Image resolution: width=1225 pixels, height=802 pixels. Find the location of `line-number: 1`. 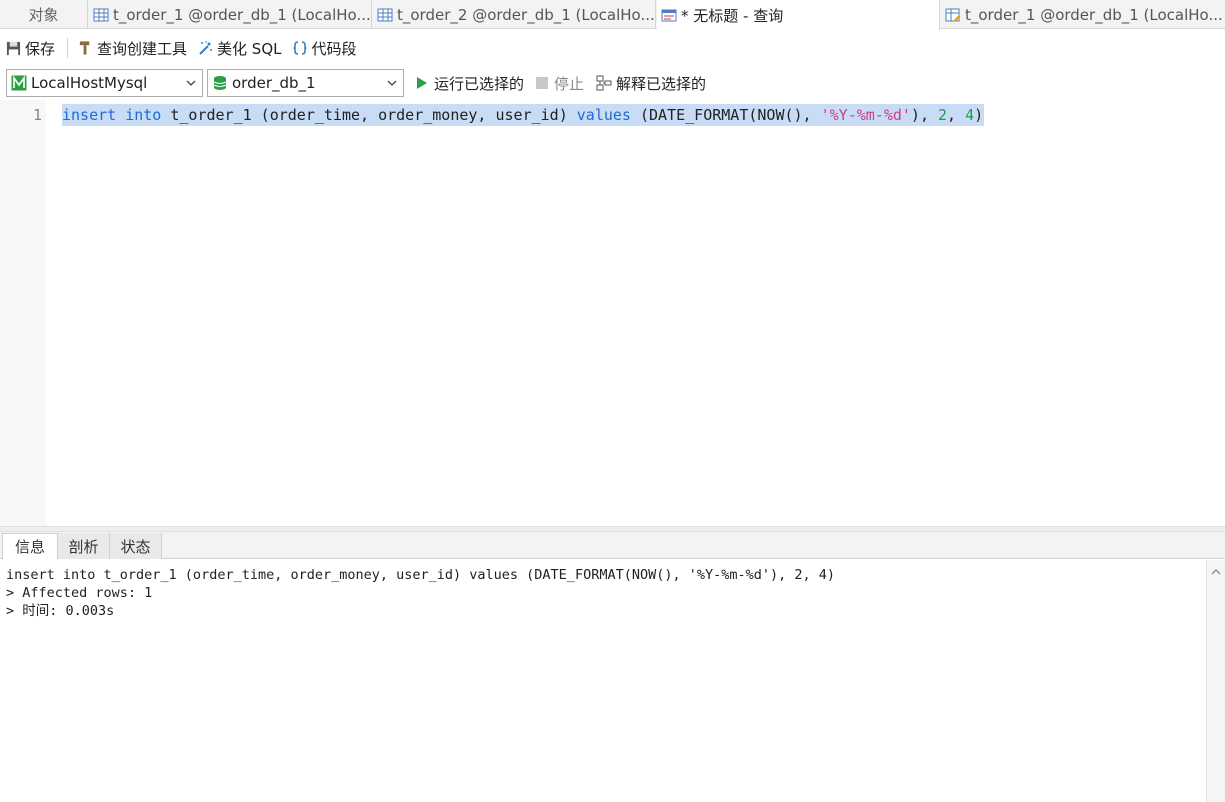

line-number: 1 is located at coordinates (37, 115).